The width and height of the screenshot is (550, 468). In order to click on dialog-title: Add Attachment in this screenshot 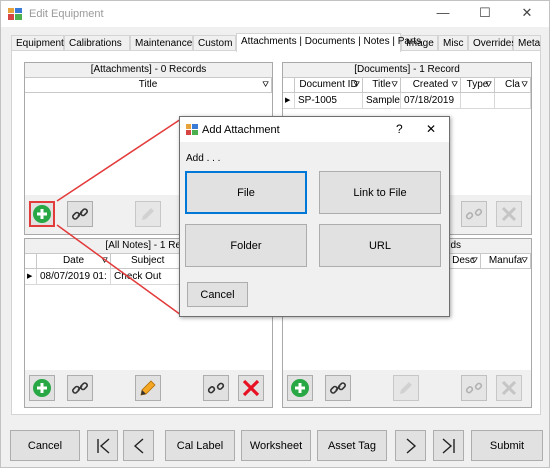, I will do `click(241, 130)`.